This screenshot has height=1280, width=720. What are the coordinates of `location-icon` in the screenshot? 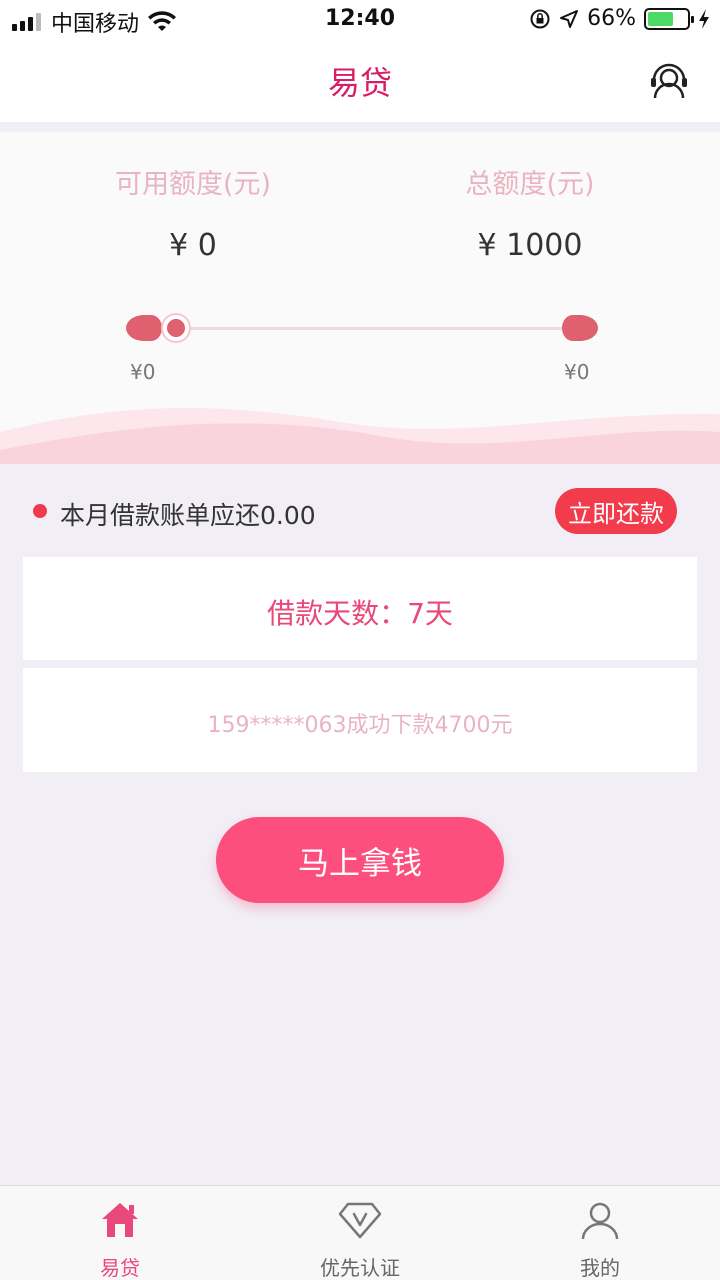 It's located at (569, 18).